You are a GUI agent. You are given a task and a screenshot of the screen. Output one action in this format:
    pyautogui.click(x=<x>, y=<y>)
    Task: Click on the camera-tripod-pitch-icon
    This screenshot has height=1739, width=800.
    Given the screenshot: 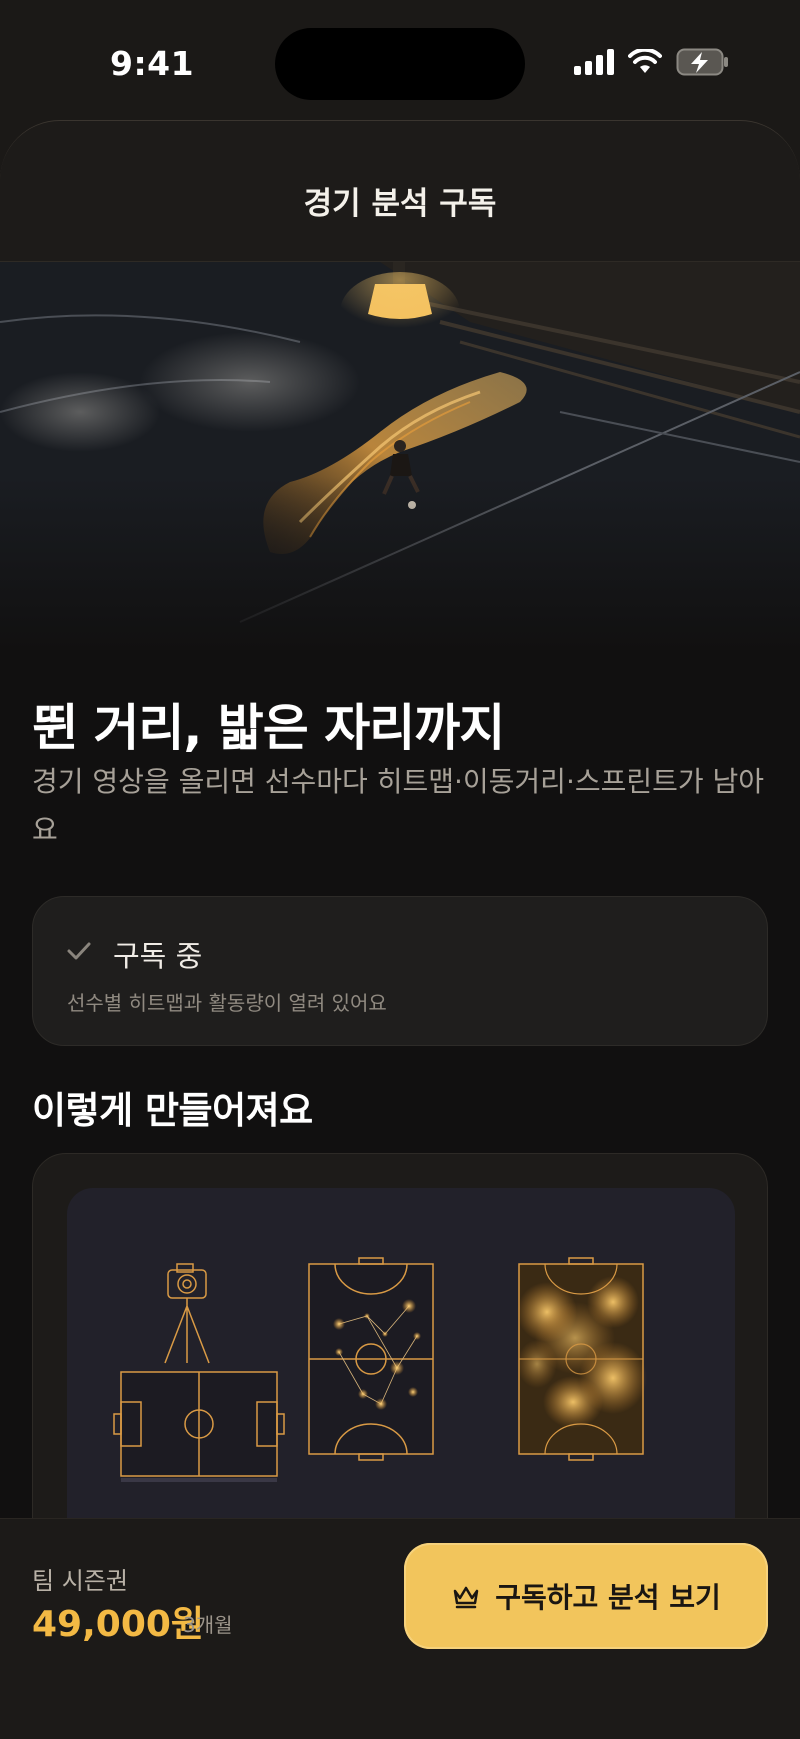 What is the action you would take?
    pyautogui.click(x=199, y=1372)
    